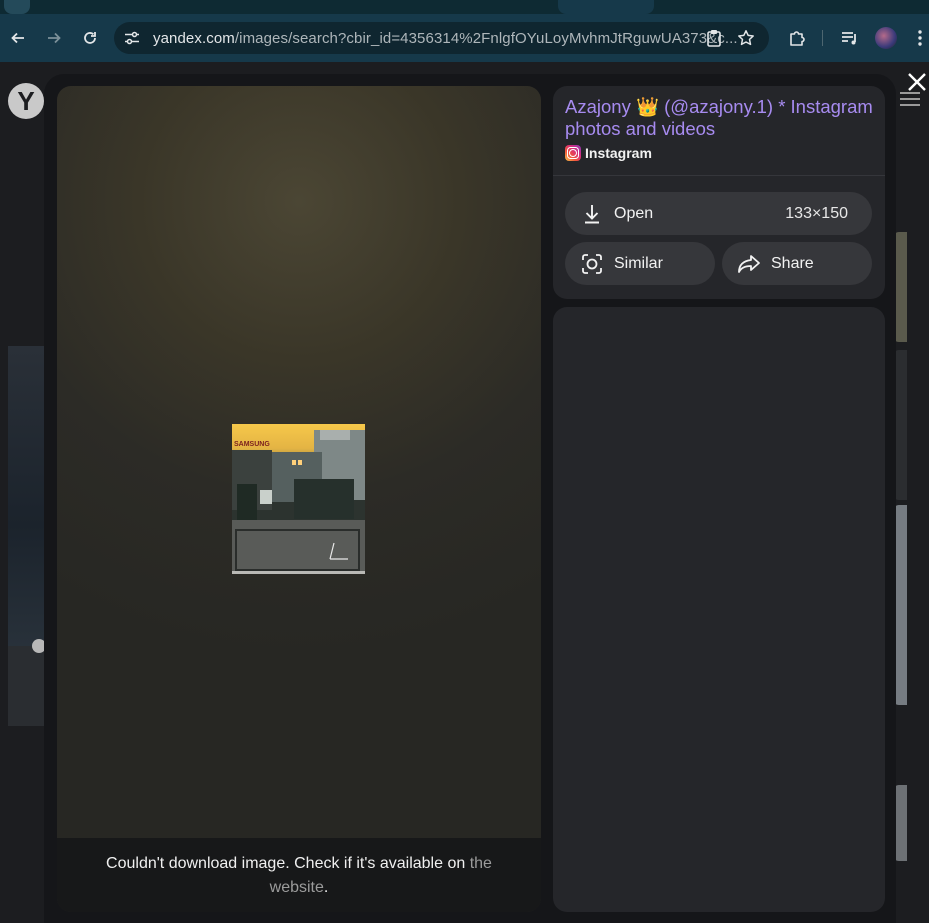 The height and width of the screenshot is (923, 929). What do you see at coordinates (910, 101) in the screenshot?
I see `hamburger-menu-icon` at bounding box center [910, 101].